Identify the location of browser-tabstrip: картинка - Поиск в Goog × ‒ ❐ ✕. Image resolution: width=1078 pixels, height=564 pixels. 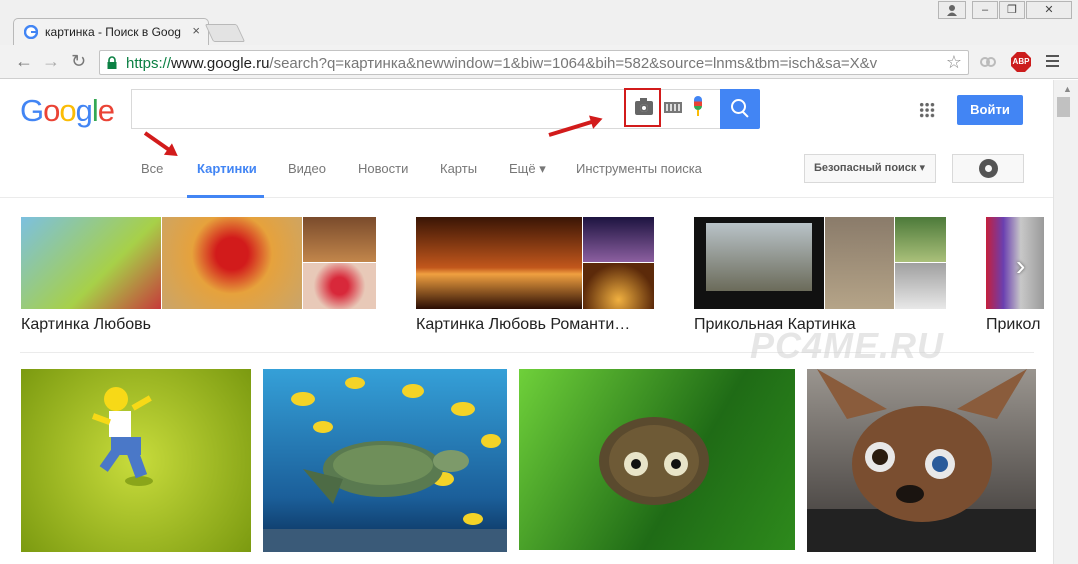
(539, 22).